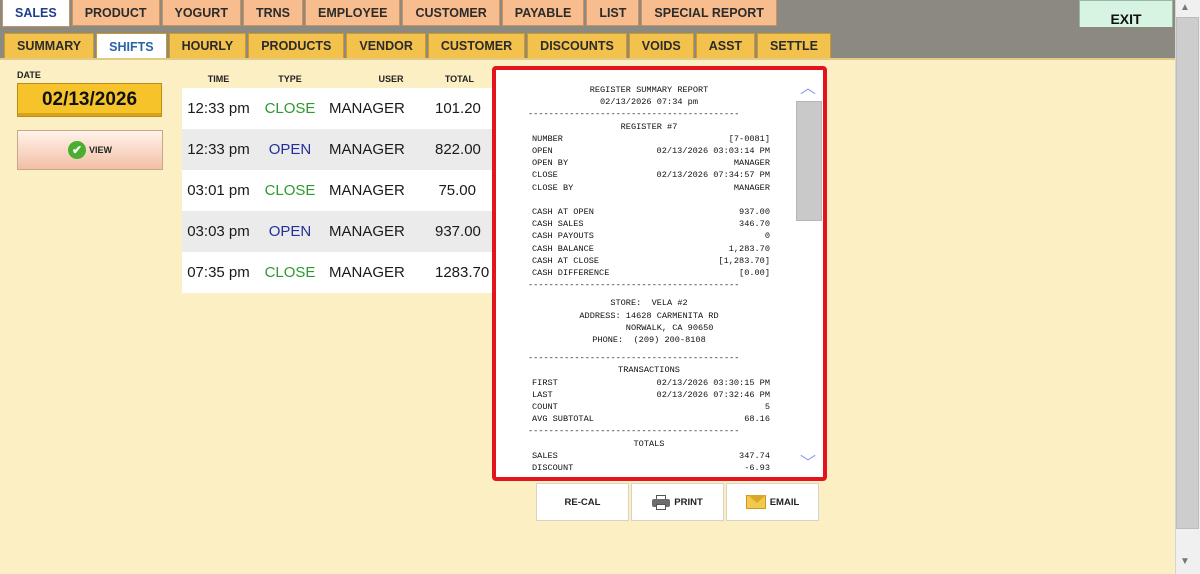 The image size is (1200, 574). I want to click on header-total: TOTAL, so click(459, 79).